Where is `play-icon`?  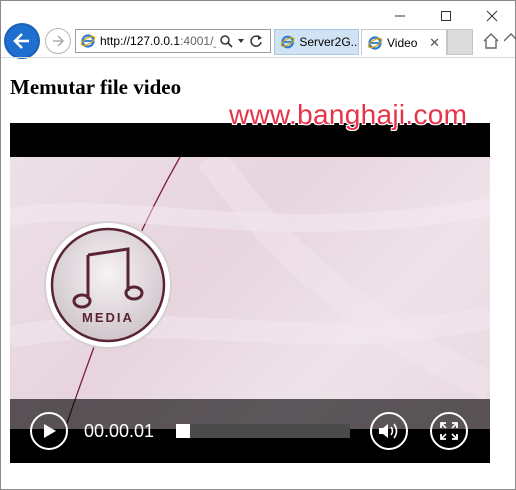
play-icon is located at coordinates (50, 431).